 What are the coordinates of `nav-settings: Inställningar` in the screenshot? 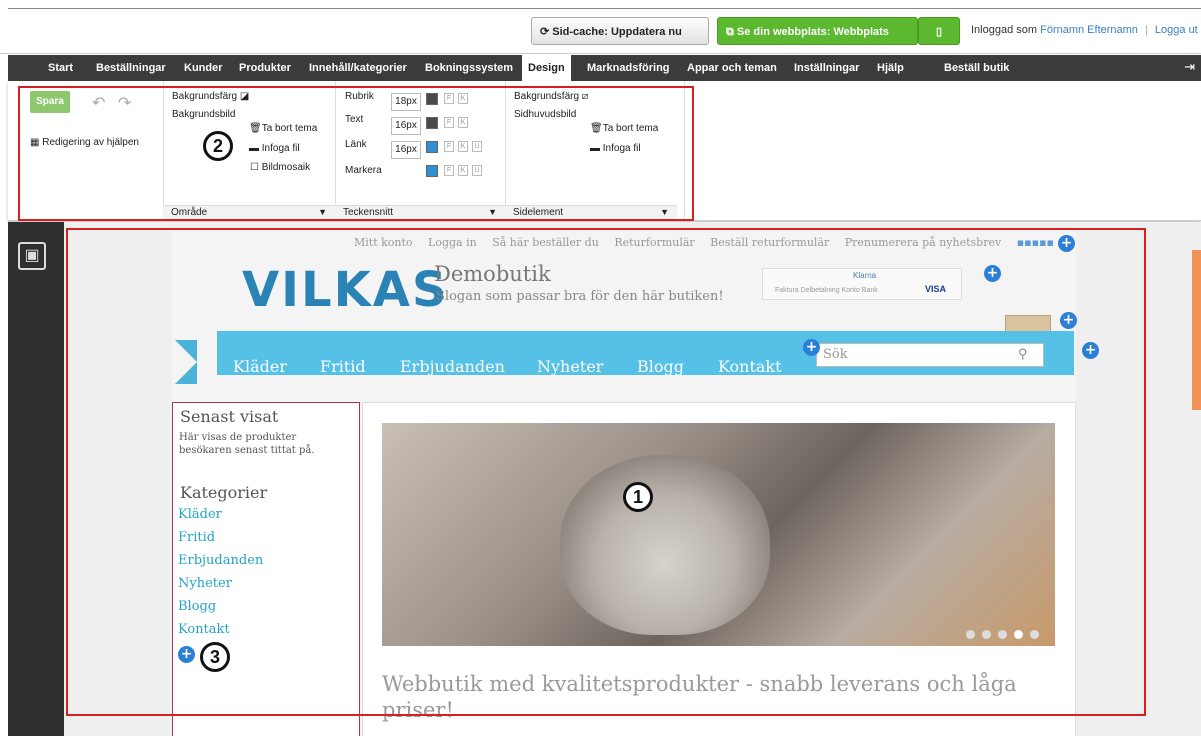 It's located at (826, 68).